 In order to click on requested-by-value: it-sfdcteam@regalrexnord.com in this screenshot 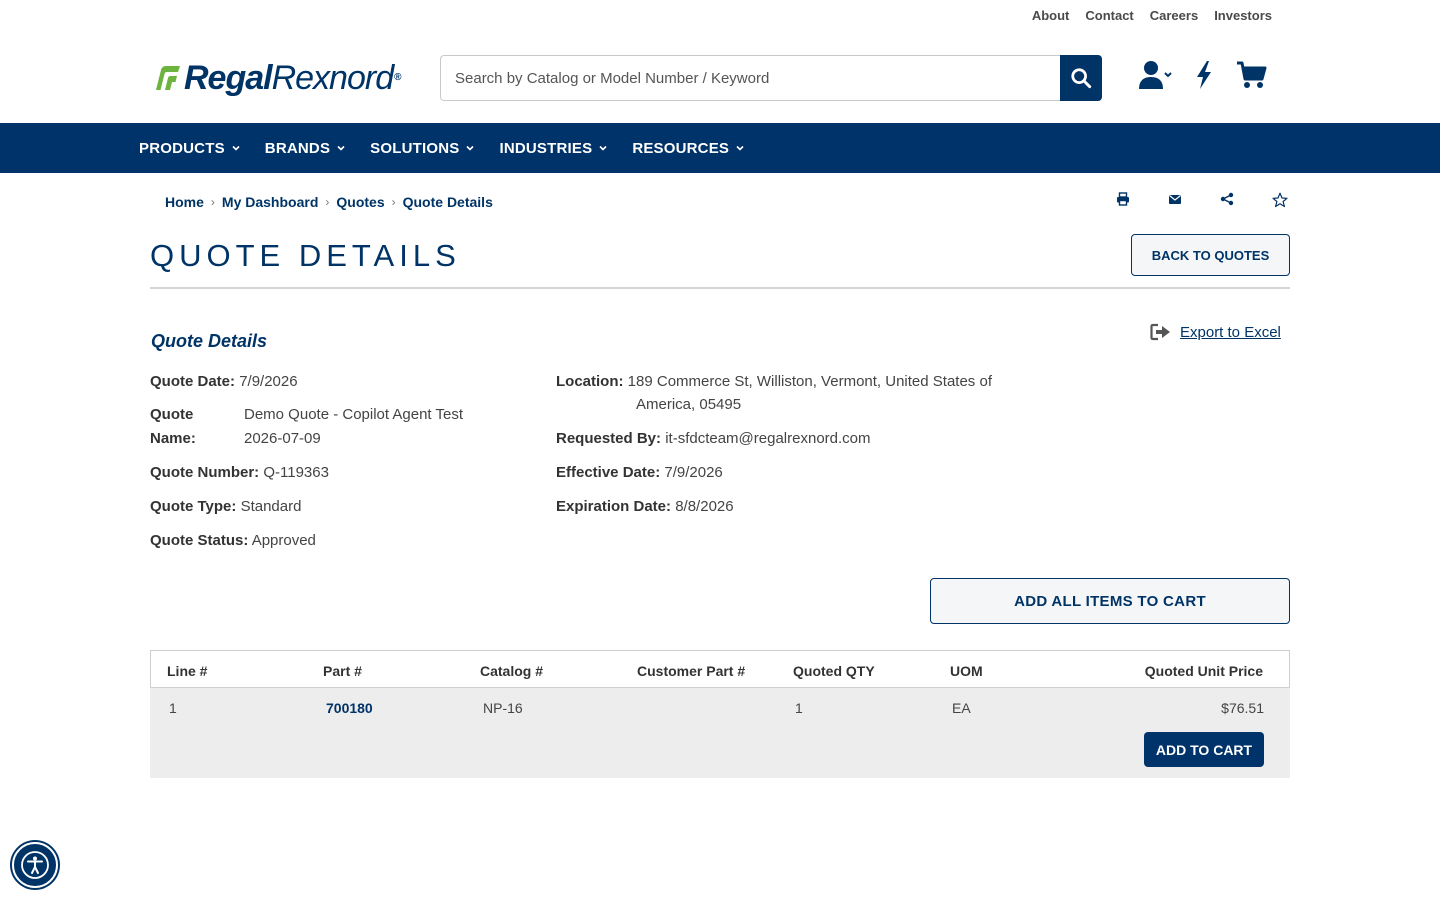, I will do `click(768, 438)`.